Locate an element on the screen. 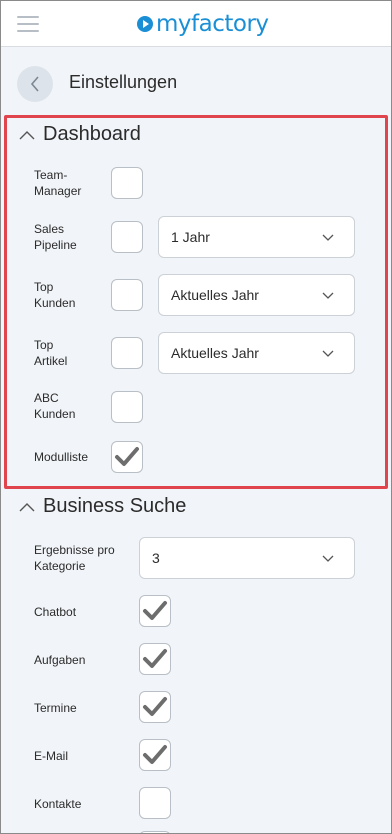  top-kunden-select: Aktuelles Jahr is located at coordinates (256, 295).